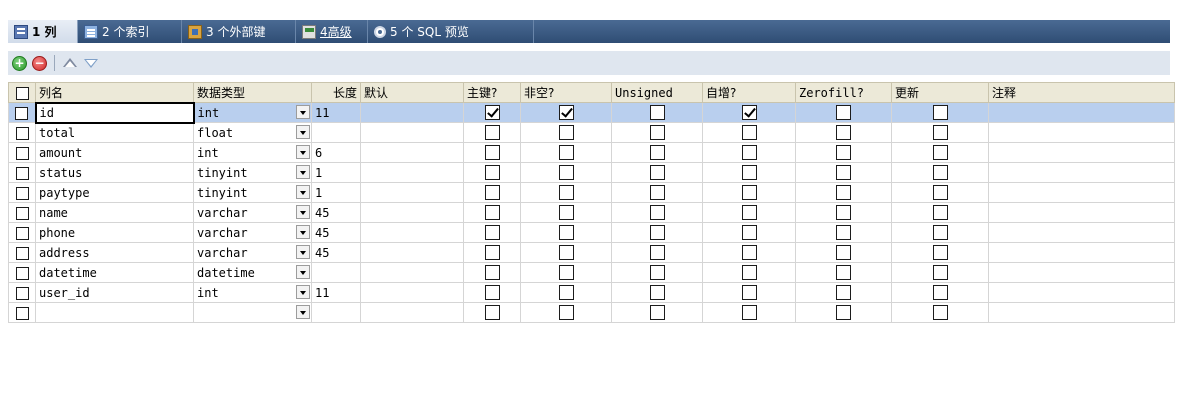  I want to click on column-name-cell: phone, so click(114, 232).